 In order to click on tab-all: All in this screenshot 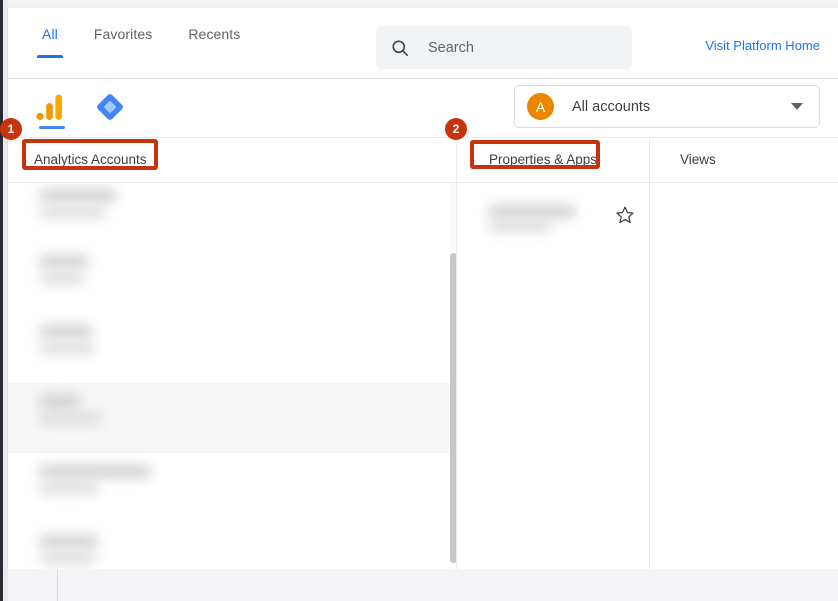, I will do `click(50, 42)`.